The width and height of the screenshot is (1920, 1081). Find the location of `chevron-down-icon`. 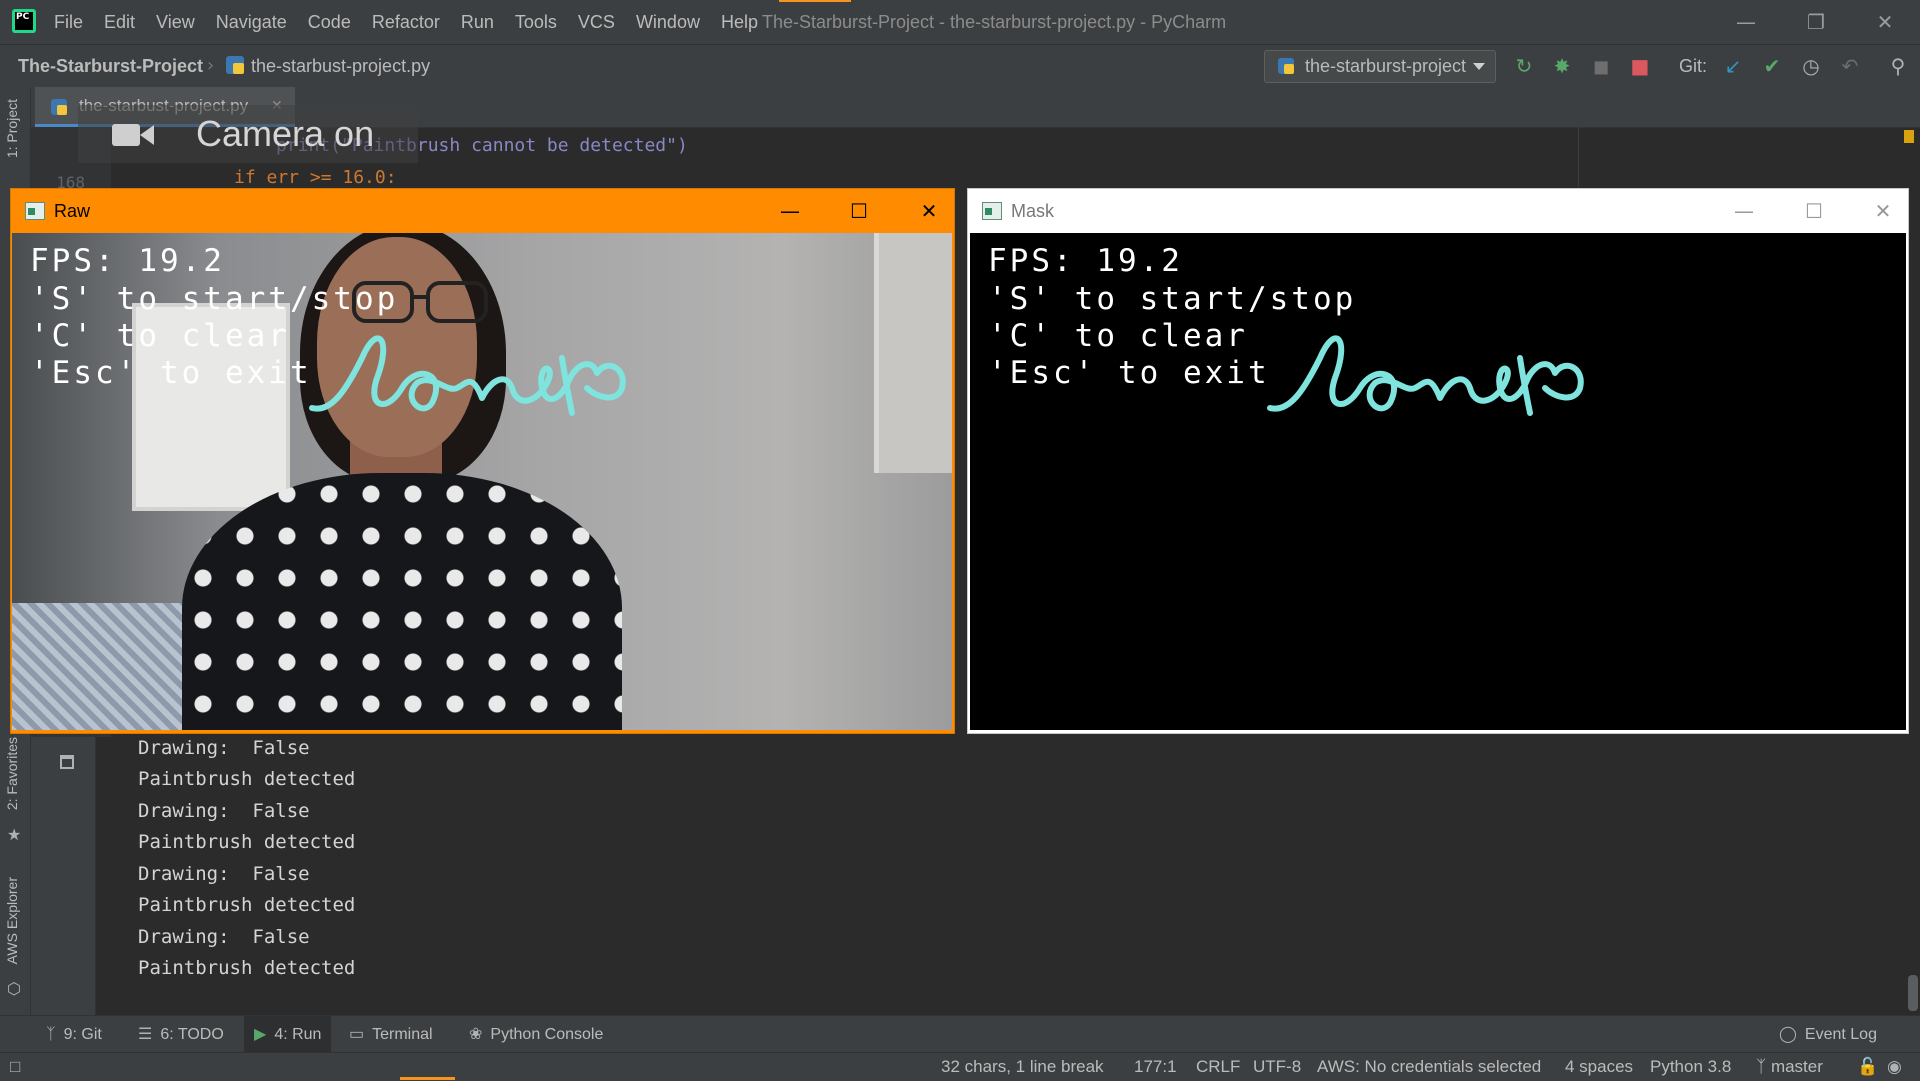

chevron-down-icon is located at coordinates (1479, 66).